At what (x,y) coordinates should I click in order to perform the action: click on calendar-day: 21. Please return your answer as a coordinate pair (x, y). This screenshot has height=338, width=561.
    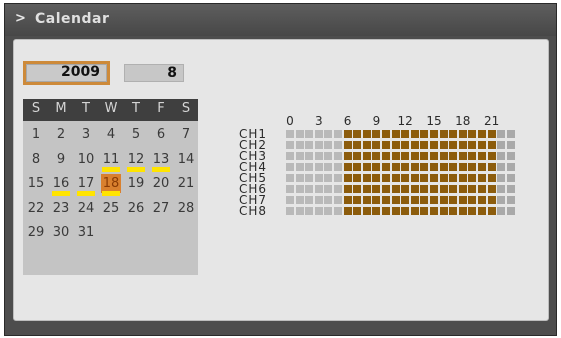
    Looking at the image, I should click on (186, 183).